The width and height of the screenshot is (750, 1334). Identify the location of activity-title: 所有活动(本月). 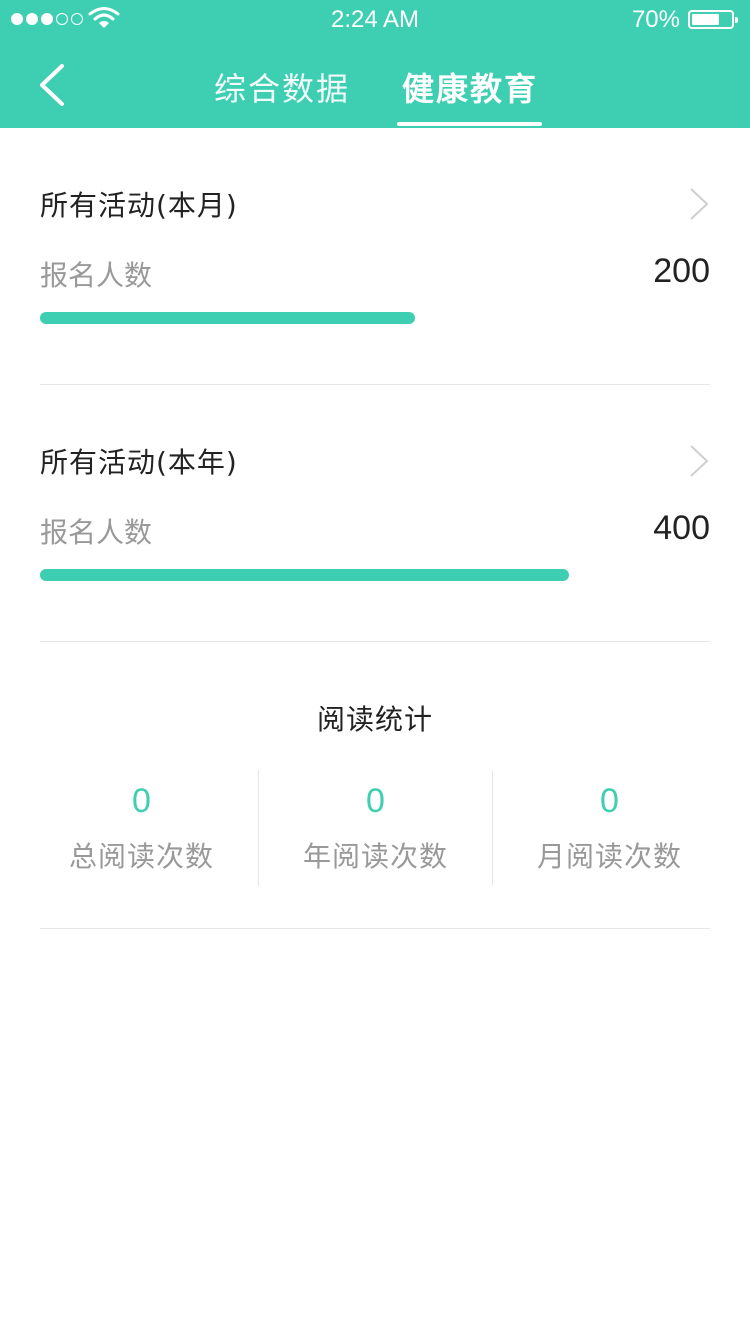
(139, 205).